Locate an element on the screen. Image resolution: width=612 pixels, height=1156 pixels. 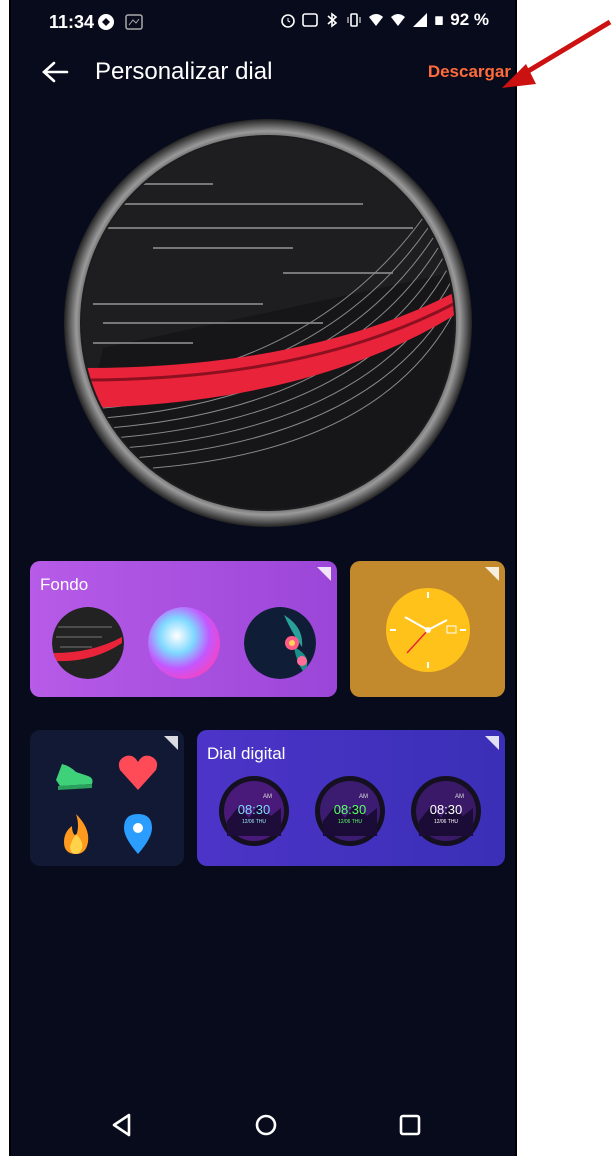
steps-shoe-icon is located at coordinates (74, 777).